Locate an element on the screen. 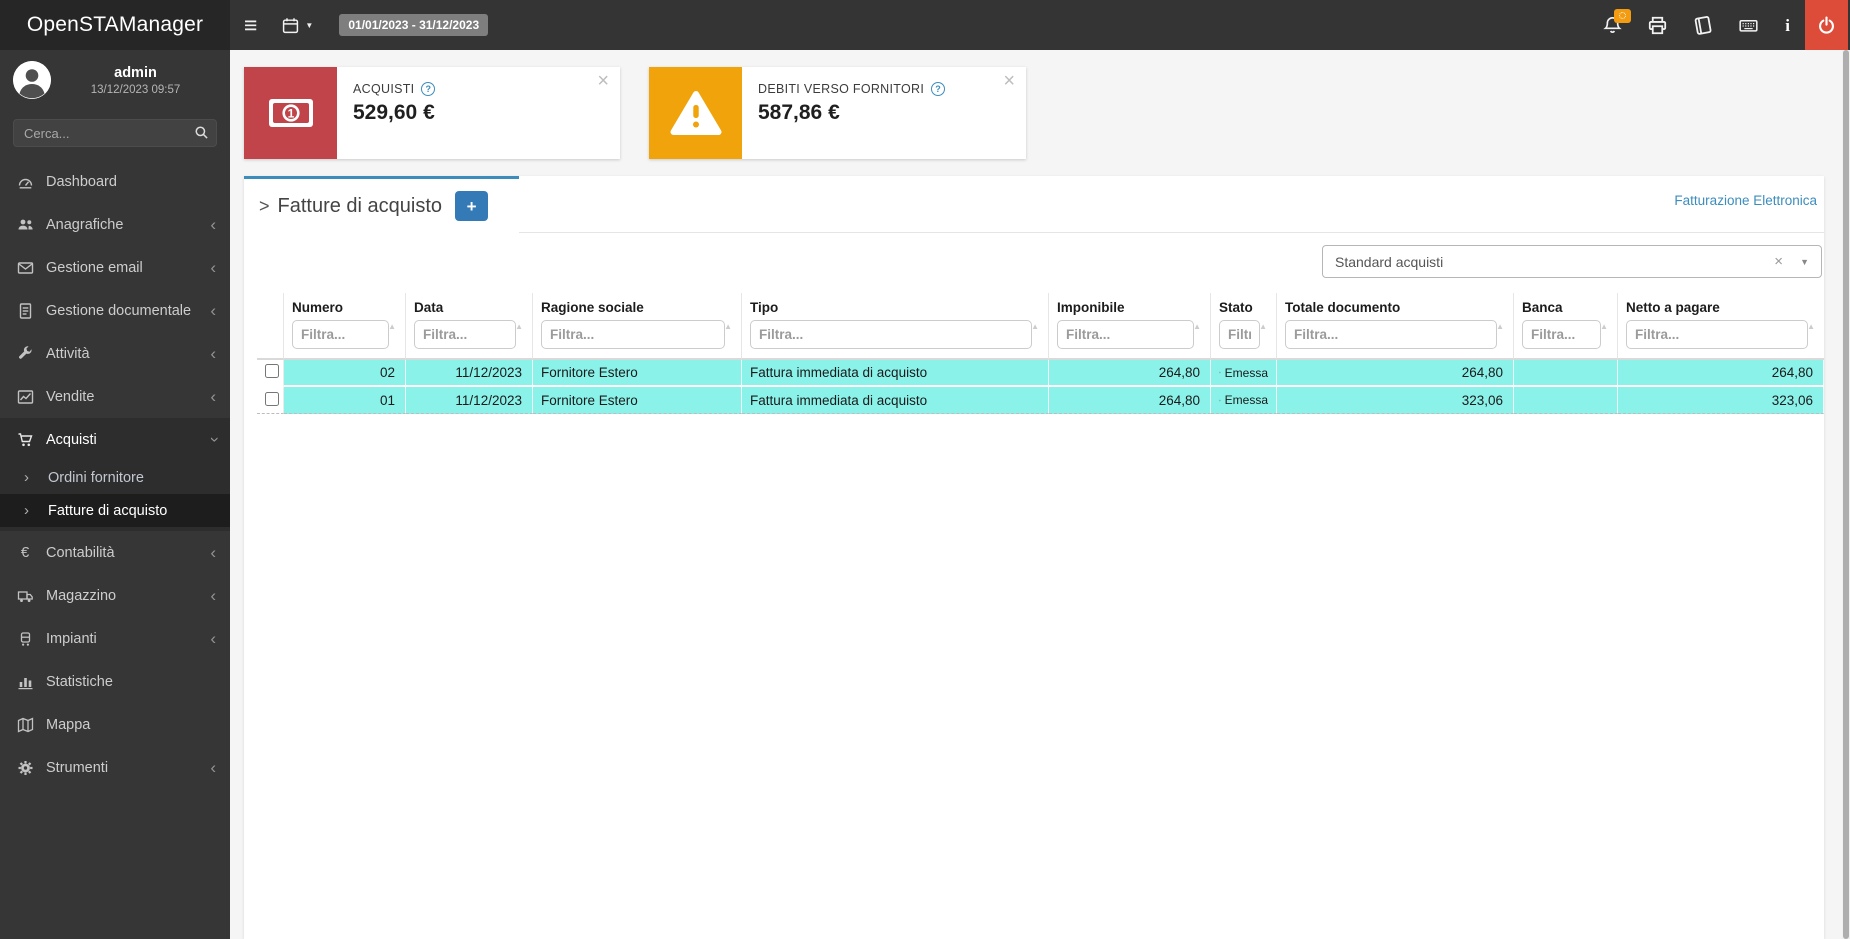  filter-input-totale-documento is located at coordinates (1391, 334).